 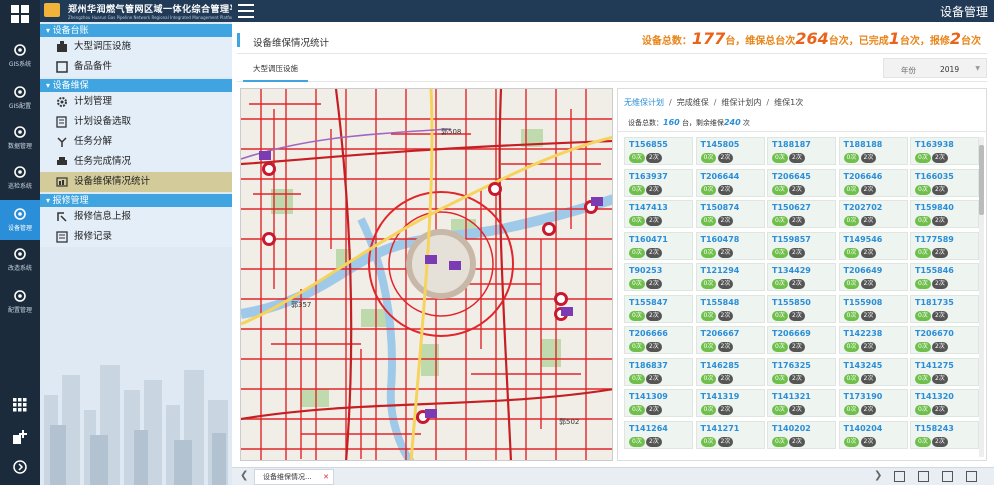 What do you see at coordinates (136, 122) in the screenshot?
I see `menu-item-plan-device-select: 计划设备选取` at bounding box center [136, 122].